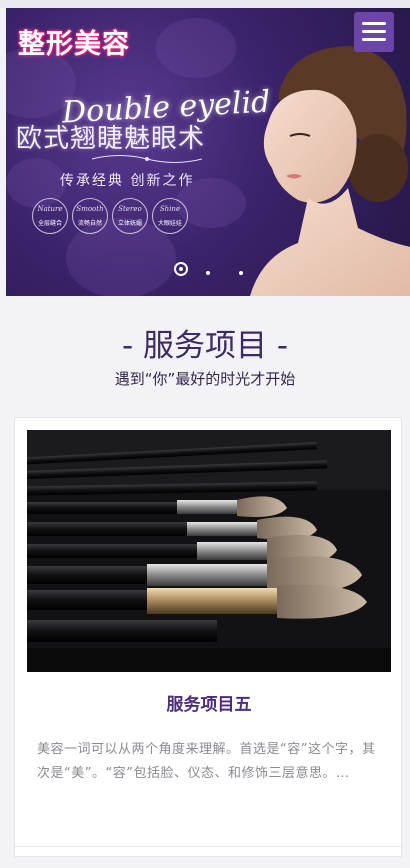  What do you see at coordinates (169, 223) in the screenshot?
I see `badge-label: 大眼娃娃` at bounding box center [169, 223].